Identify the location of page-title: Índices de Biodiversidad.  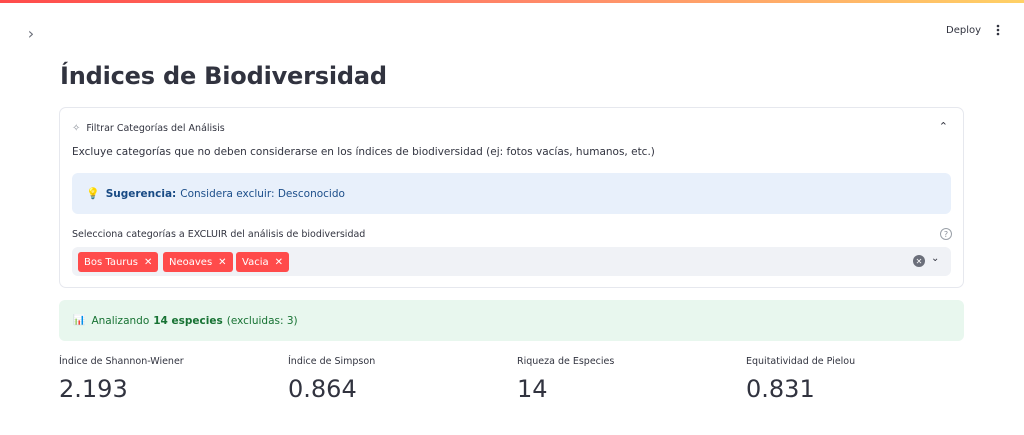
(223, 76).